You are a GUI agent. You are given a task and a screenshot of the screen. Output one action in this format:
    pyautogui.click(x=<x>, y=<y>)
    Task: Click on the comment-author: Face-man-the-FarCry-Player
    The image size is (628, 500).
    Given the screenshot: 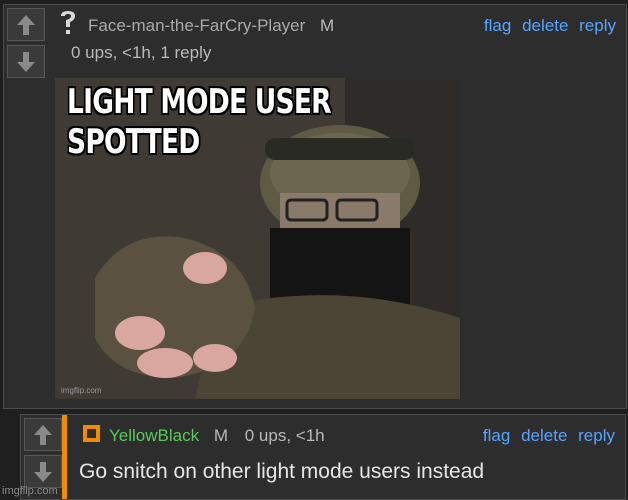 What is the action you would take?
    pyautogui.click(x=196, y=25)
    